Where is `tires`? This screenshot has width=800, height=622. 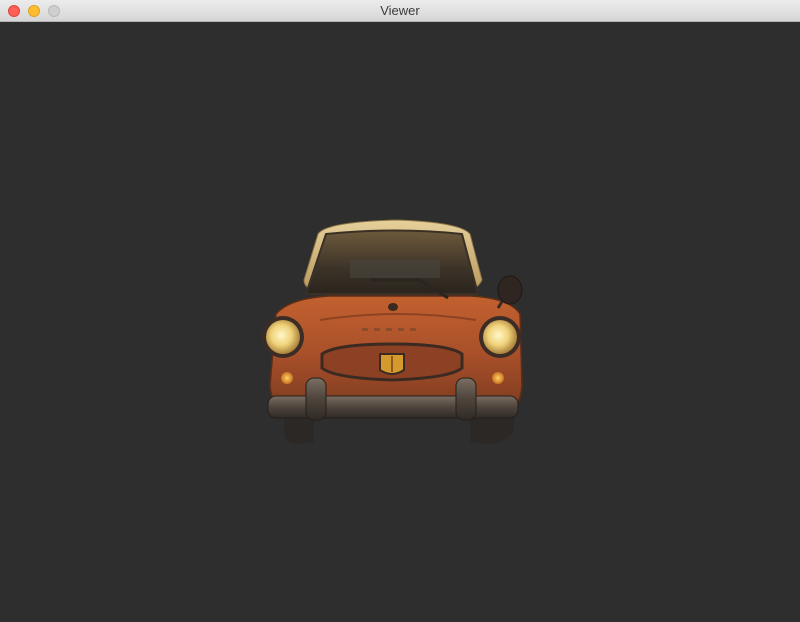
tires is located at coordinates (399, 430).